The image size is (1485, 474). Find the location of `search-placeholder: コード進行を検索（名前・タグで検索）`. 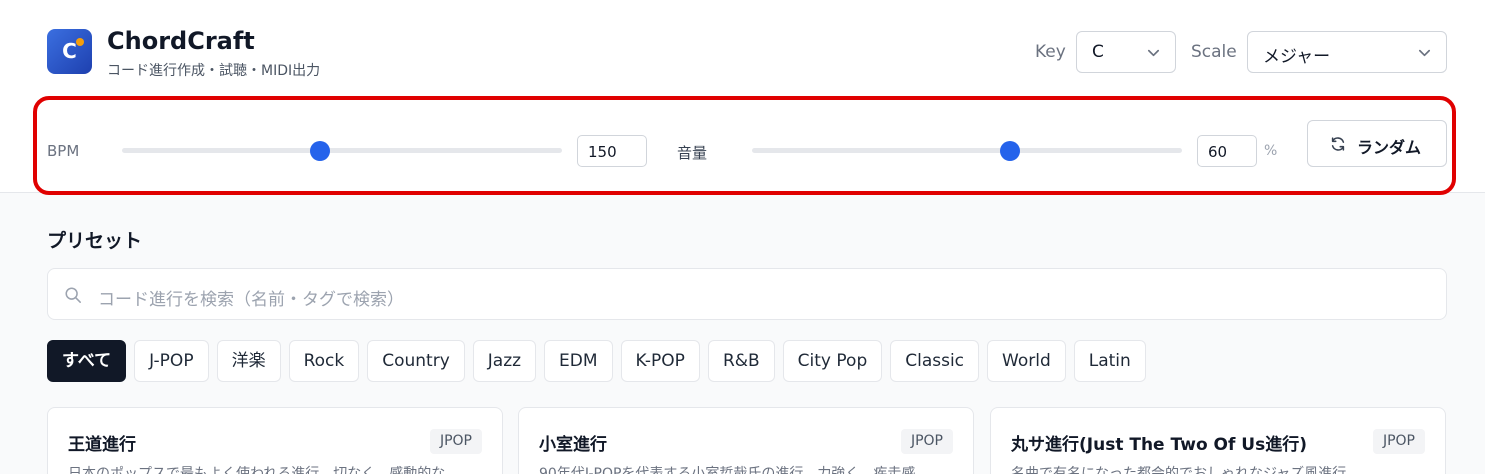

search-placeholder: コード進行を検索（名前・タグで検索） is located at coordinates (251, 300).